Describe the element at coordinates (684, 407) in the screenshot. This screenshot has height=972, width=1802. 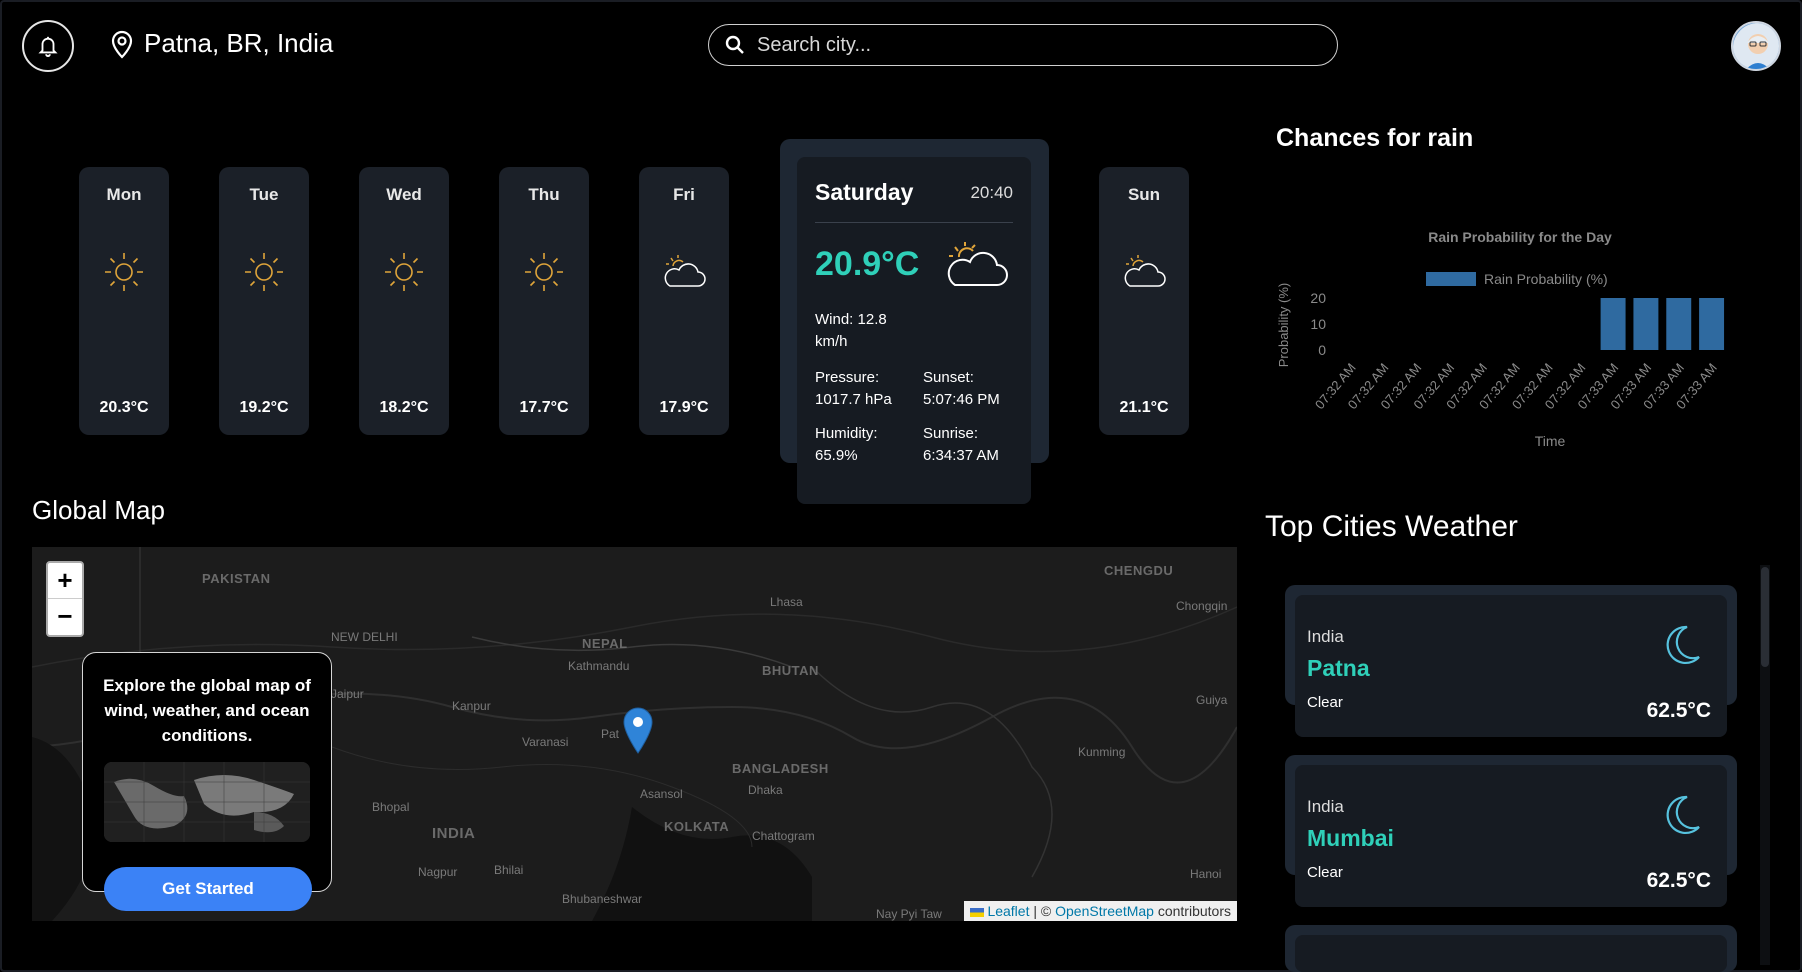
I see `forecast-temp: 17.9°C` at that location.